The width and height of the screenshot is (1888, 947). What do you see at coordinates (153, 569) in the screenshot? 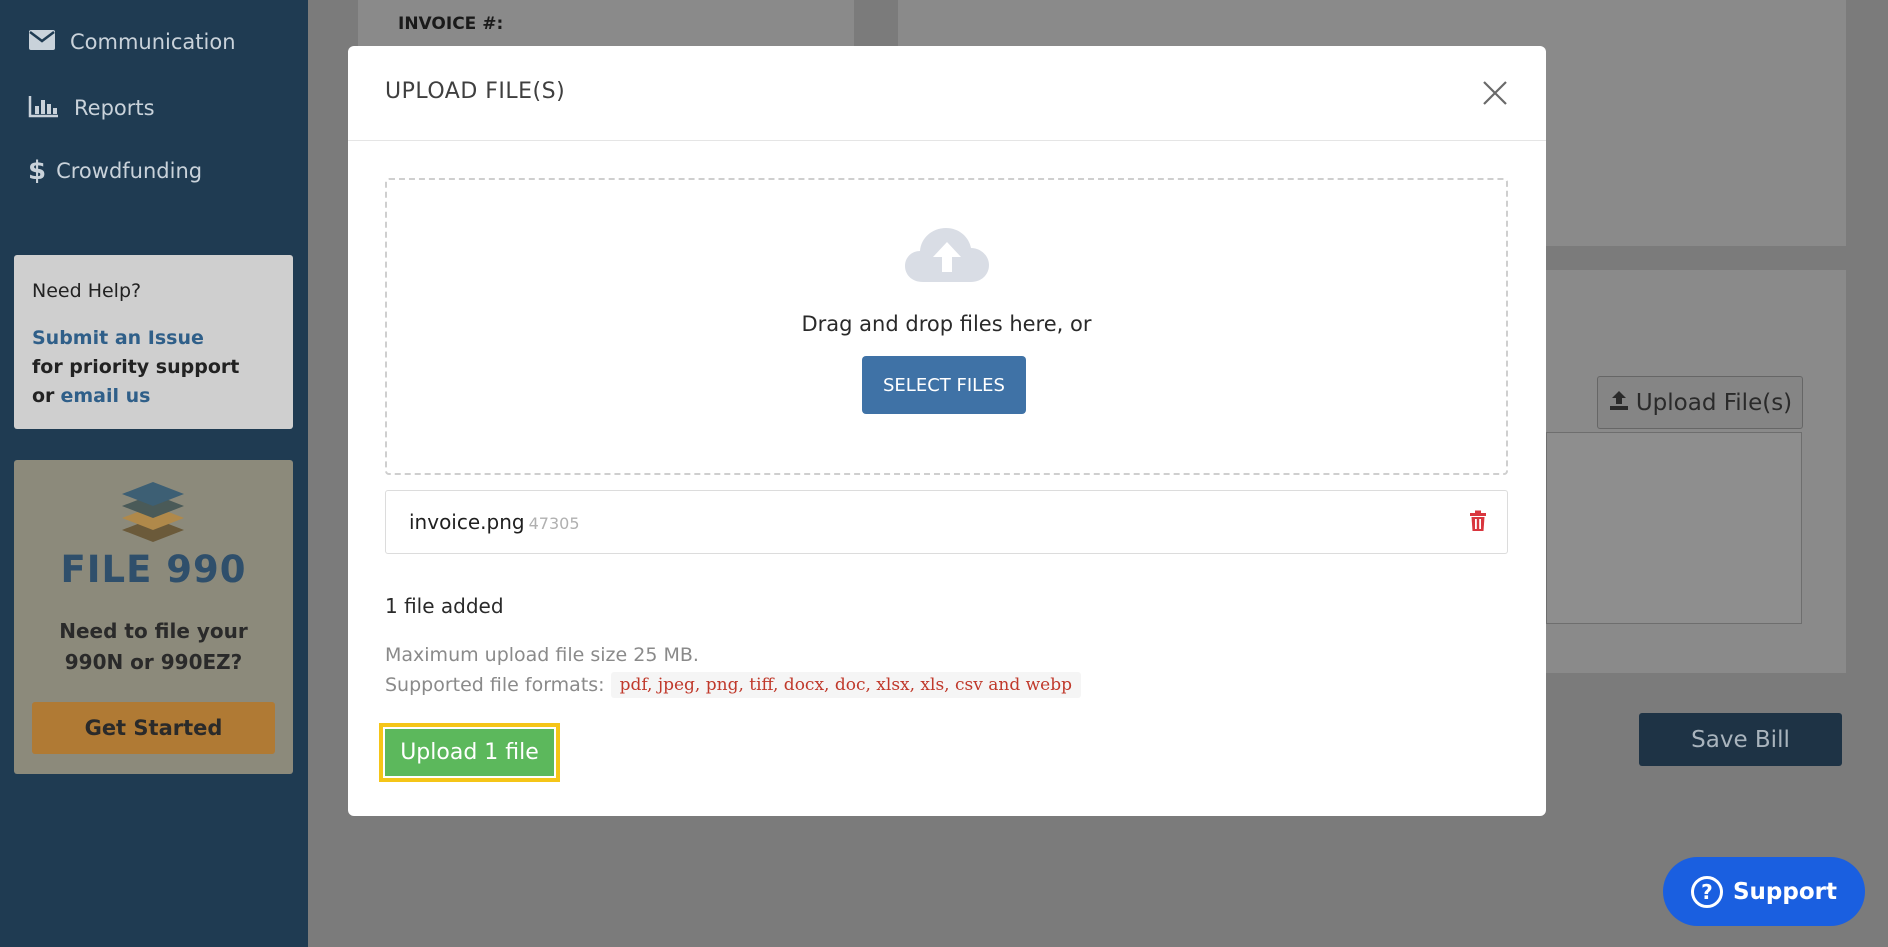
I see `promo-title: FILE 990` at bounding box center [153, 569].